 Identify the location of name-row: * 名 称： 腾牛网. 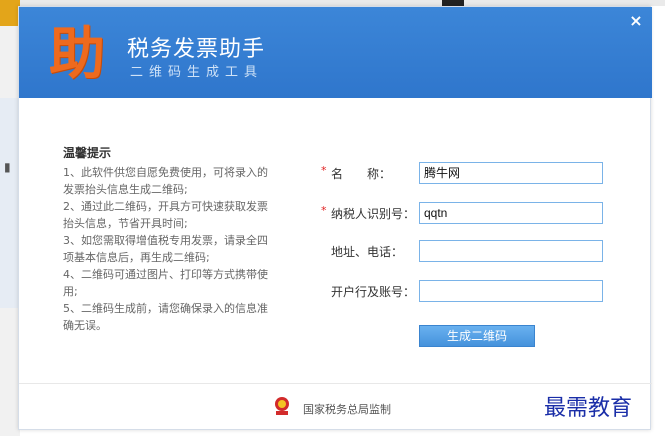
(469, 173).